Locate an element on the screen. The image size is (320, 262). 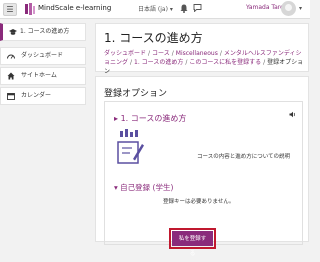
speaker-icon is located at coordinates (292, 114).